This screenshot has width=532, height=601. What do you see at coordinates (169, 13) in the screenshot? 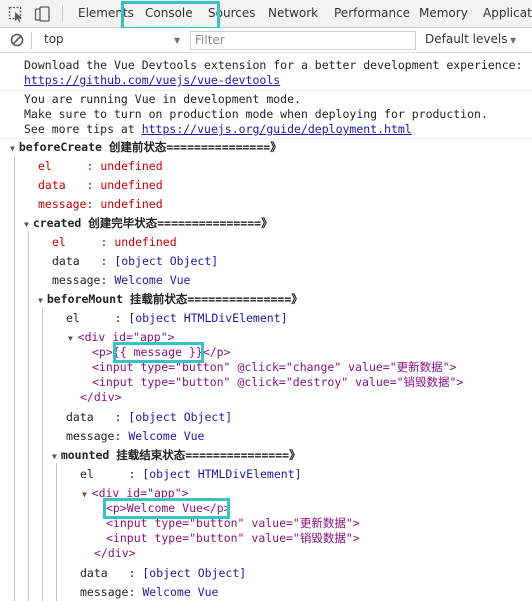
I see `tab-console: Console` at bounding box center [169, 13].